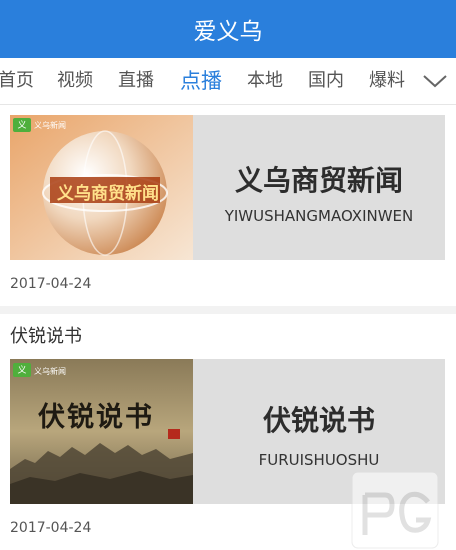 Image resolution: width=456 pixels, height=550 pixels. Describe the element at coordinates (319, 460) in the screenshot. I see `card-pinyin: FURUISHUOSHU` at that location.